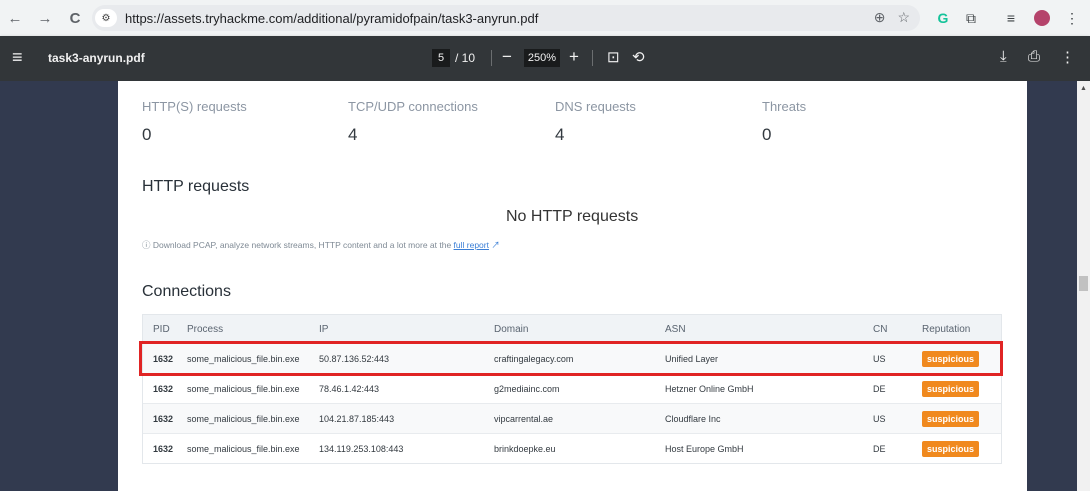 Image resolution: width=1090 pixels, height=491 pixels. What do you see at coordinates (146, 245) in the screenshot?
I see `info-icon: ⓘ` at bounding box center [146, 245].